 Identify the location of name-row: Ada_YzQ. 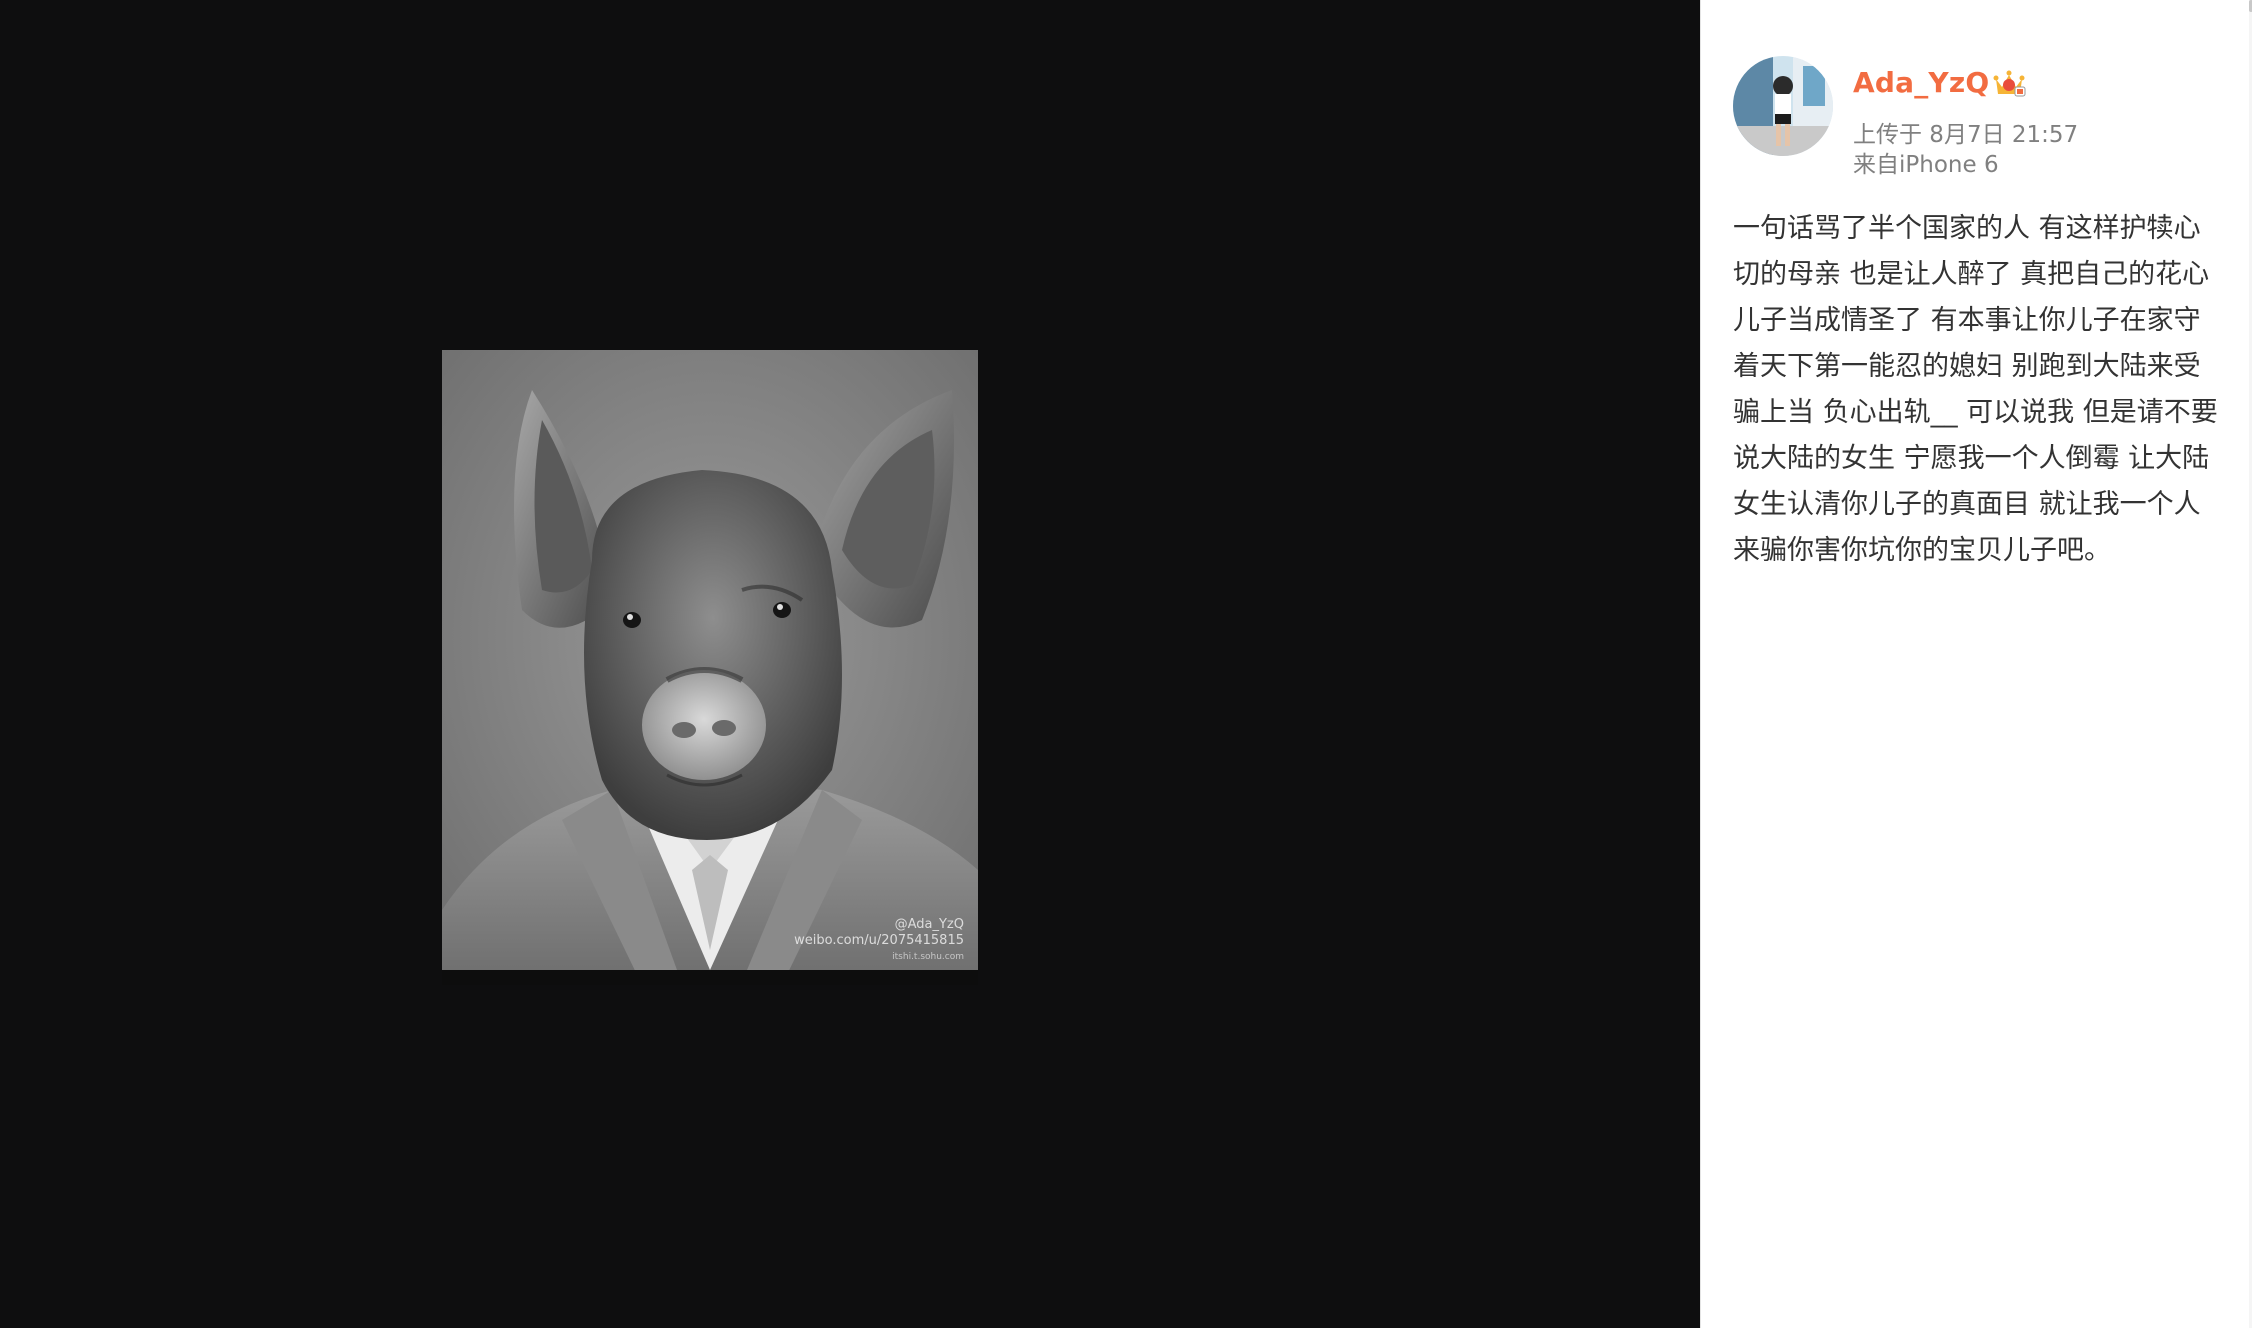
(1965, 82).